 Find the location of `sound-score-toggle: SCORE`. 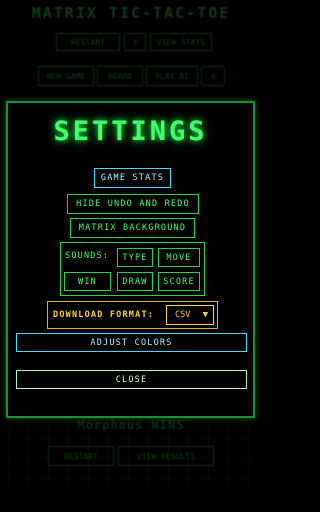

sound-score-toggle: SCORE is located at coordinates (179, 281).